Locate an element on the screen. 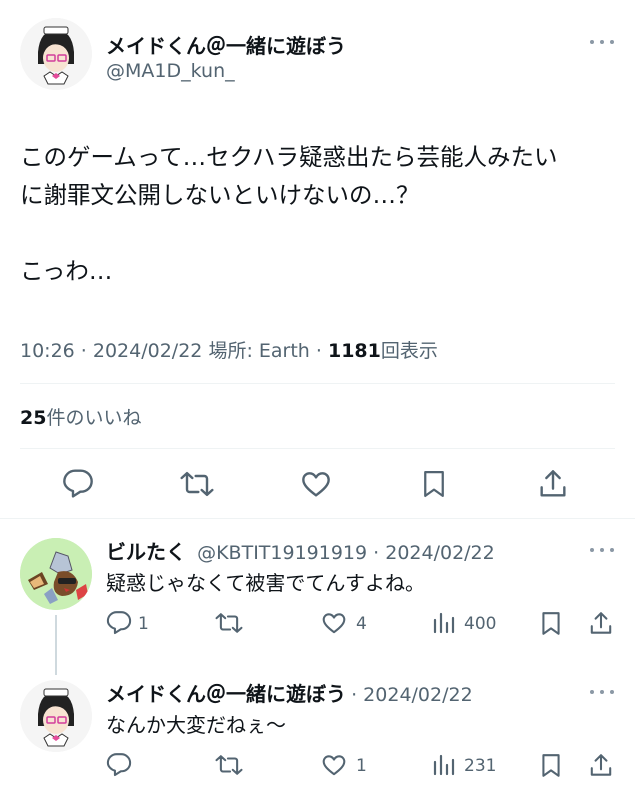 The image size is (635, 800). display-name: ビルたく is located at coordinates (146, 552).